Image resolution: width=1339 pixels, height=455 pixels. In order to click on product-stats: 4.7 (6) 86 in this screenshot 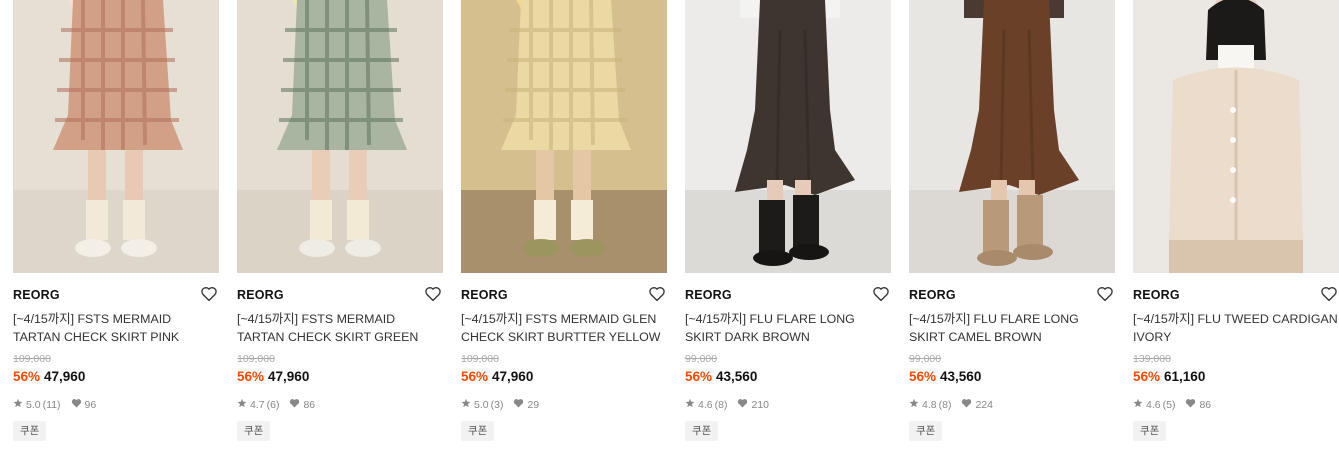, I will do `click(276, 404)`.